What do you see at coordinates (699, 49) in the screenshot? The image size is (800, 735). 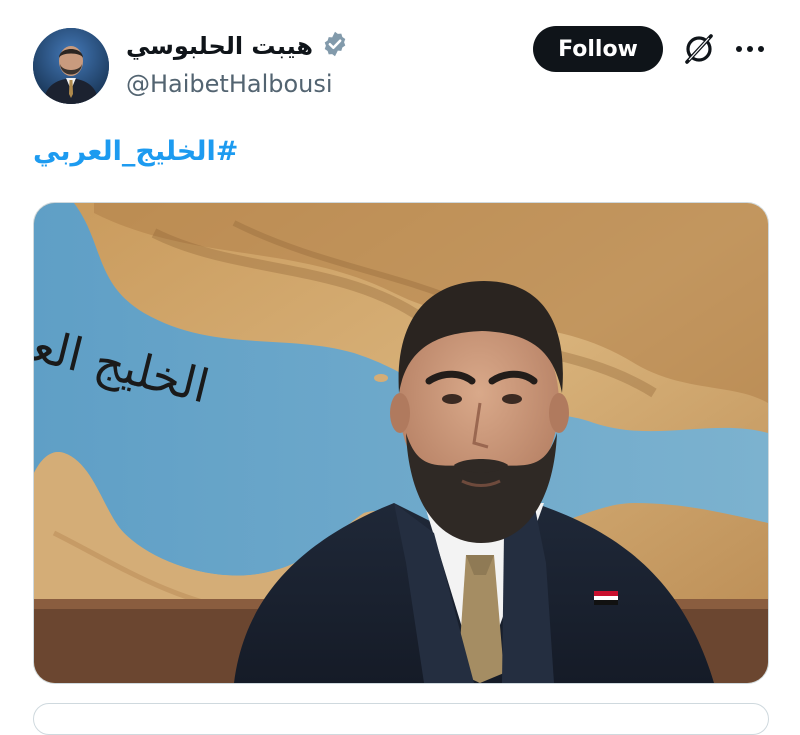 I see `grok-icon` at bounding box center [699, 49].